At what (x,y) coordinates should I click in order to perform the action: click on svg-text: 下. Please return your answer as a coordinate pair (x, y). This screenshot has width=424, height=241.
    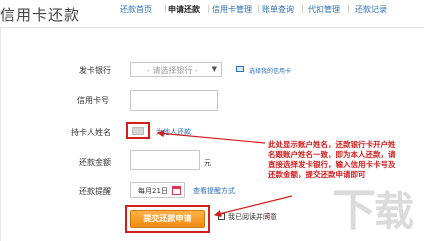
    Looking at the image, I should click on (354, 210).